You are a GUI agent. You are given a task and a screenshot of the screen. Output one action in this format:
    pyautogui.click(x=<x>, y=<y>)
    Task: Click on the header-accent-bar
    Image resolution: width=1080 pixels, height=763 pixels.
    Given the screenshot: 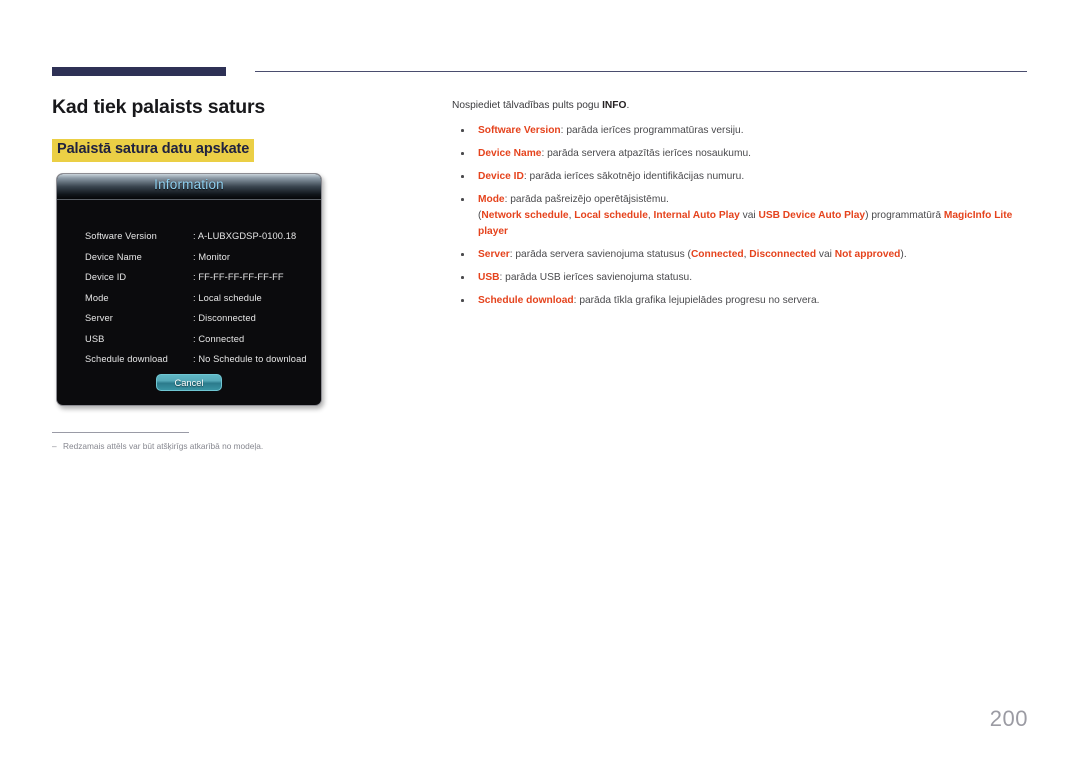 What is the action you would take?
    pyautogui.click(x=139, y=71)
    